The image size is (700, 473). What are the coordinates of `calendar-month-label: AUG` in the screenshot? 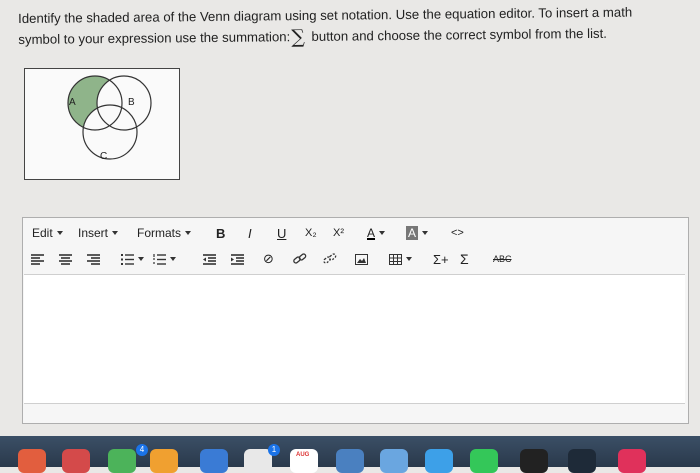 It's located at (303, 455).